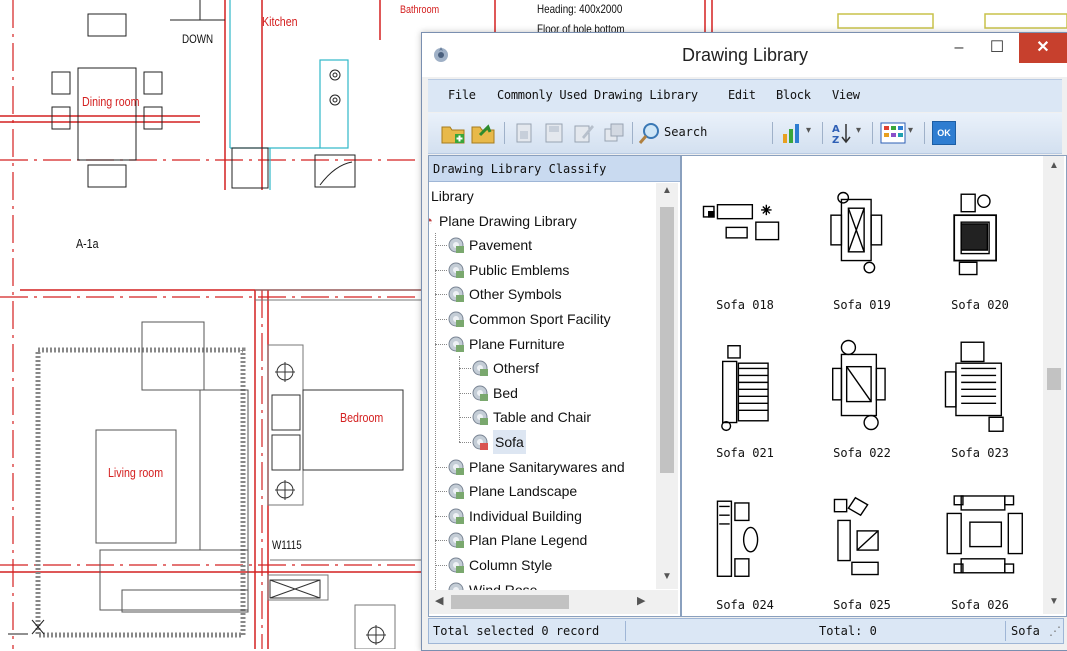 The height and width of the screenshot is (651, 1067). What do you see at coordinates (980, 244) in the screenshot?
I see `sofa-block-thumbnail: Sofa 020` at bounding box center [980, 244].